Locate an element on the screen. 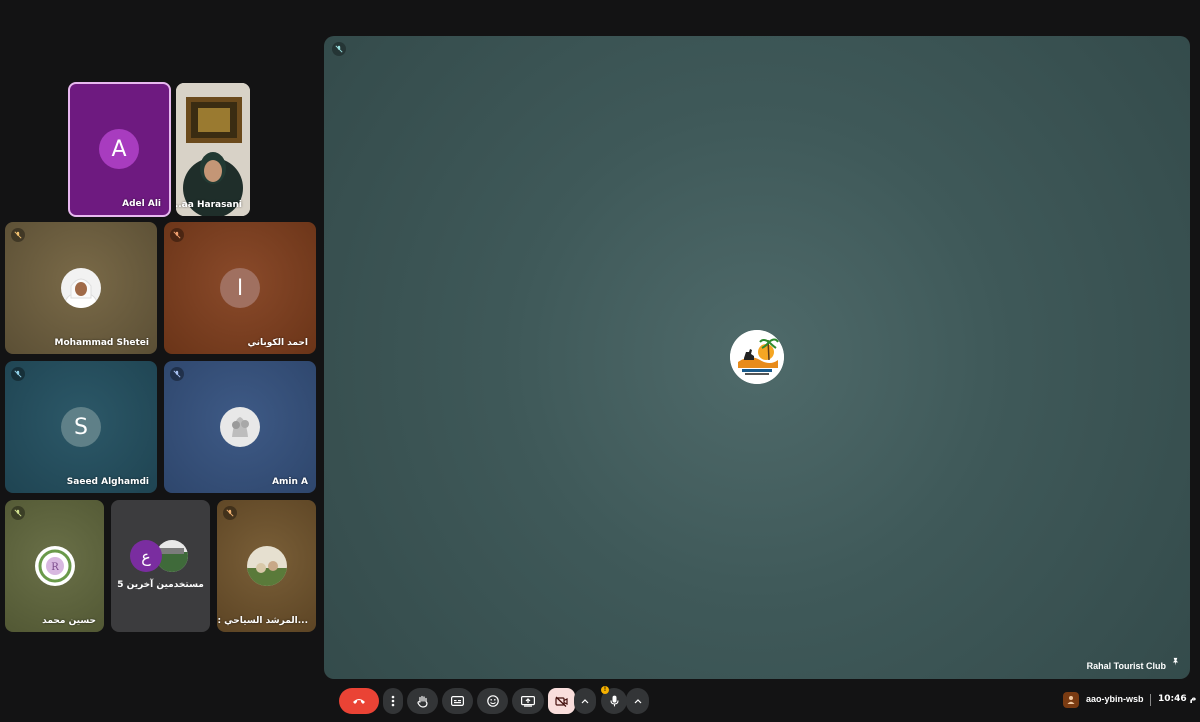  participant-tile-ahmad: ا احمد الكوباني is located at coordinates (240, 288).